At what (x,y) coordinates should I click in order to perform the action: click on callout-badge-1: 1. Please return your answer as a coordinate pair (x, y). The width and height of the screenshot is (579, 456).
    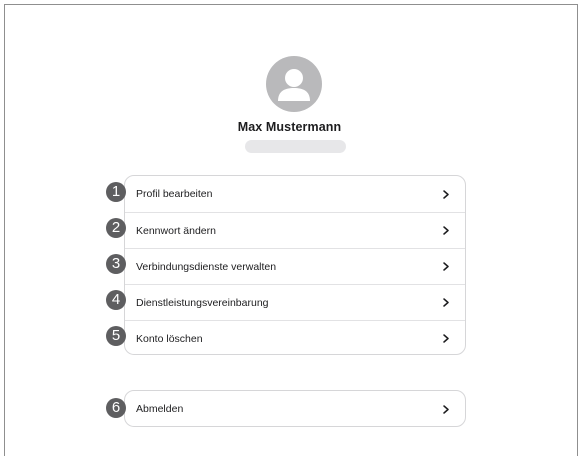
    Looking at the image, I should click on (116, 192).